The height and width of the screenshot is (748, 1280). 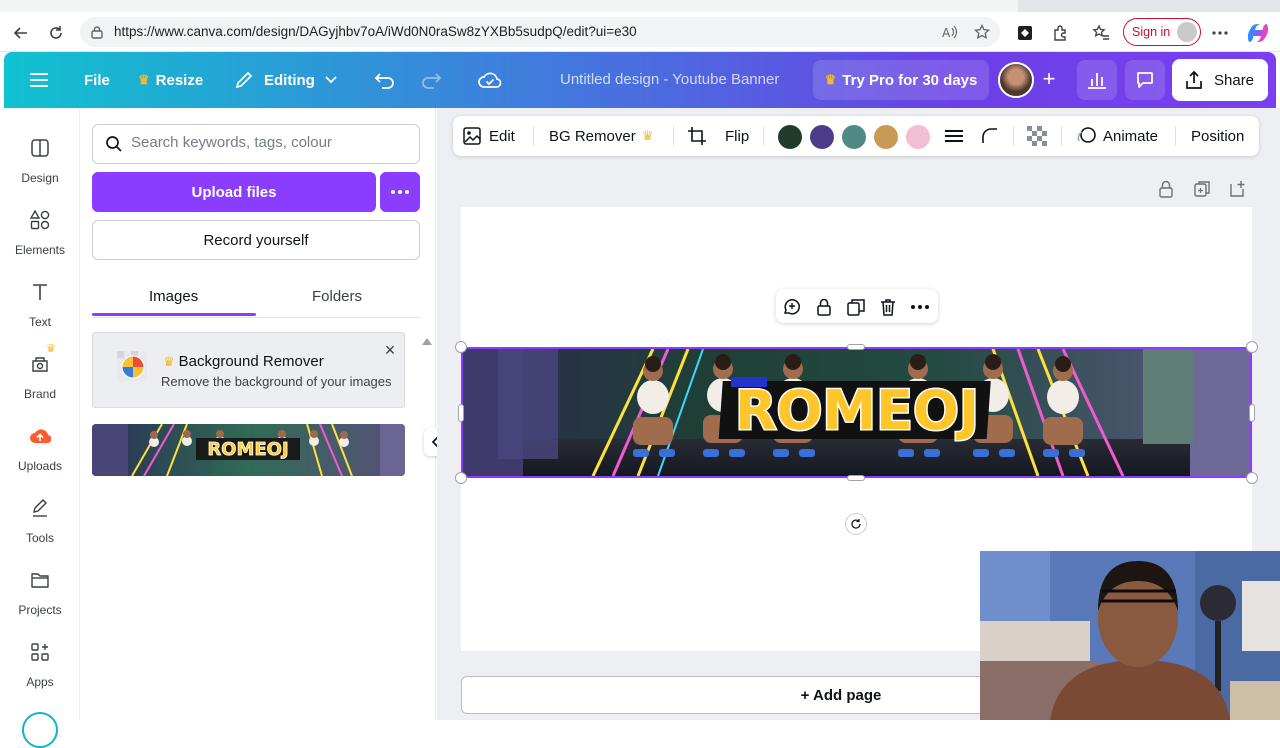 What do you see at coordinates (697, 136) in the screenshot?
I see `crop-button` at bounding box center [697, 136].